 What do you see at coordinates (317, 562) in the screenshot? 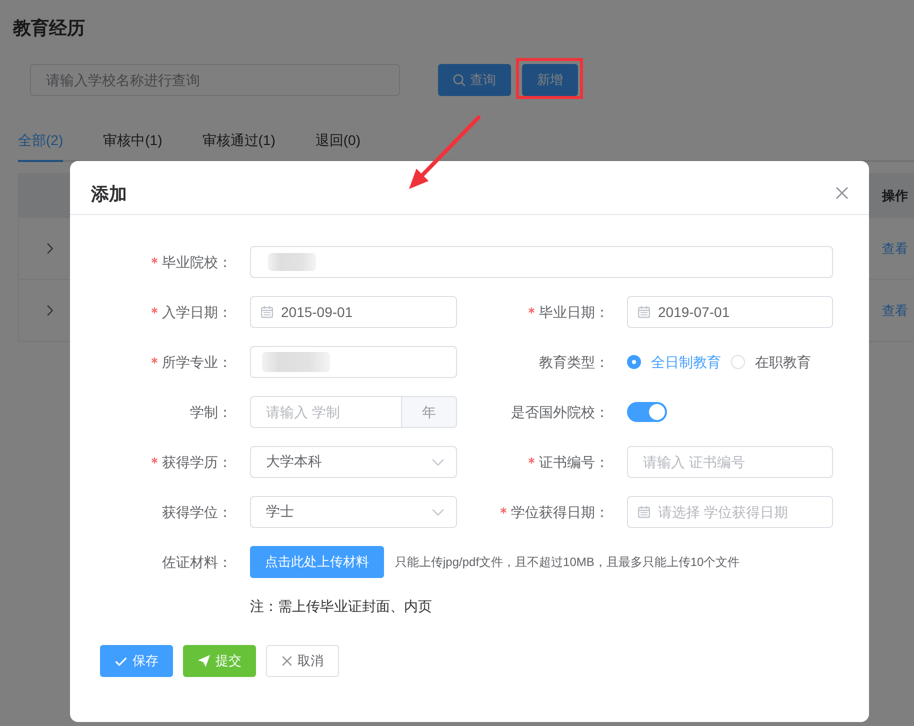
I see `upload-button: 点击此处上传材料` at bounding box center [317, 562].